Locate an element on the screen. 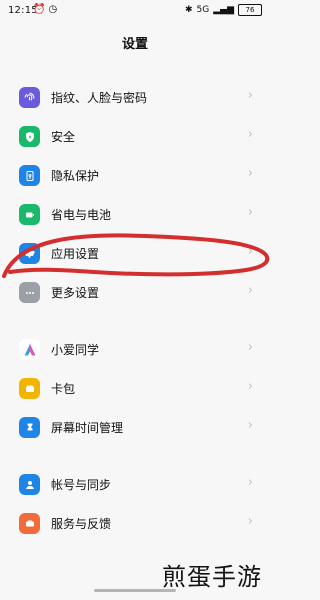  more-icon is located at coordinates (29, 292).